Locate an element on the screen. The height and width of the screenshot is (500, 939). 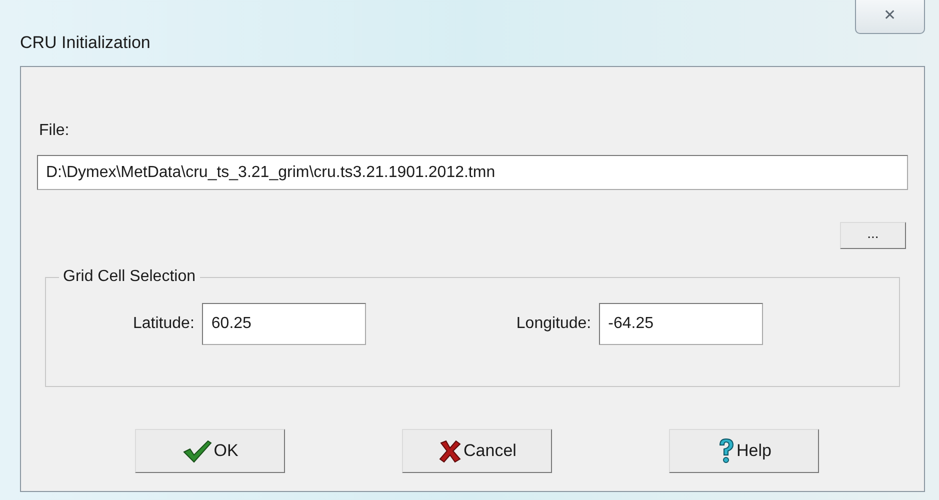
ok-button: OK is located at coordinates (210, 451).